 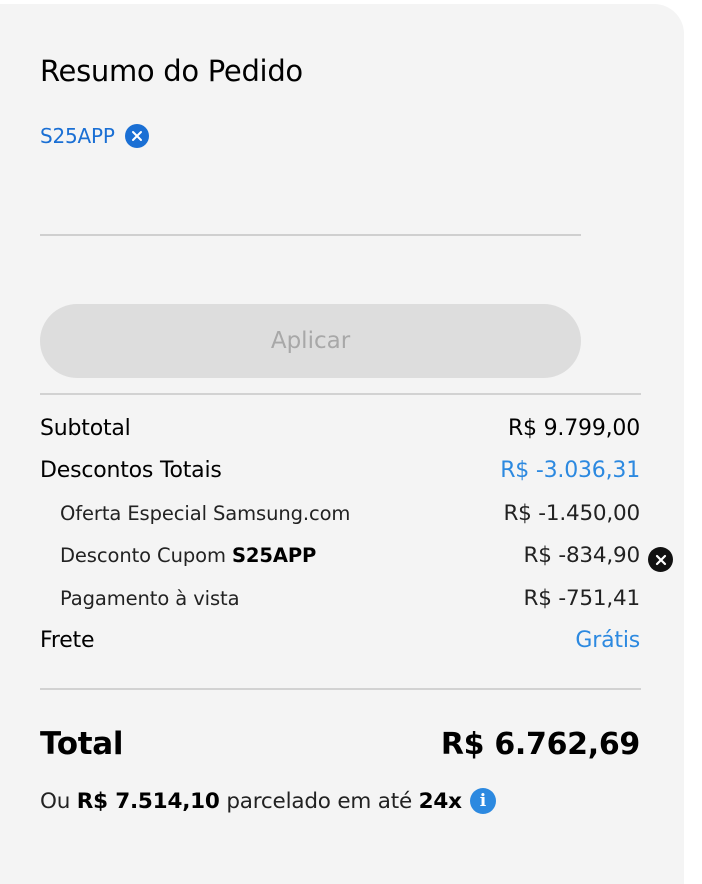 I want to click on applied-coupon-chip: S25APP, so click(x=94, y=136).